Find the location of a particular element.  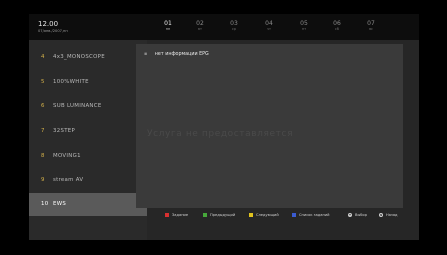

green-key-hint: Предыдущий is located at coordinates (219, 215).